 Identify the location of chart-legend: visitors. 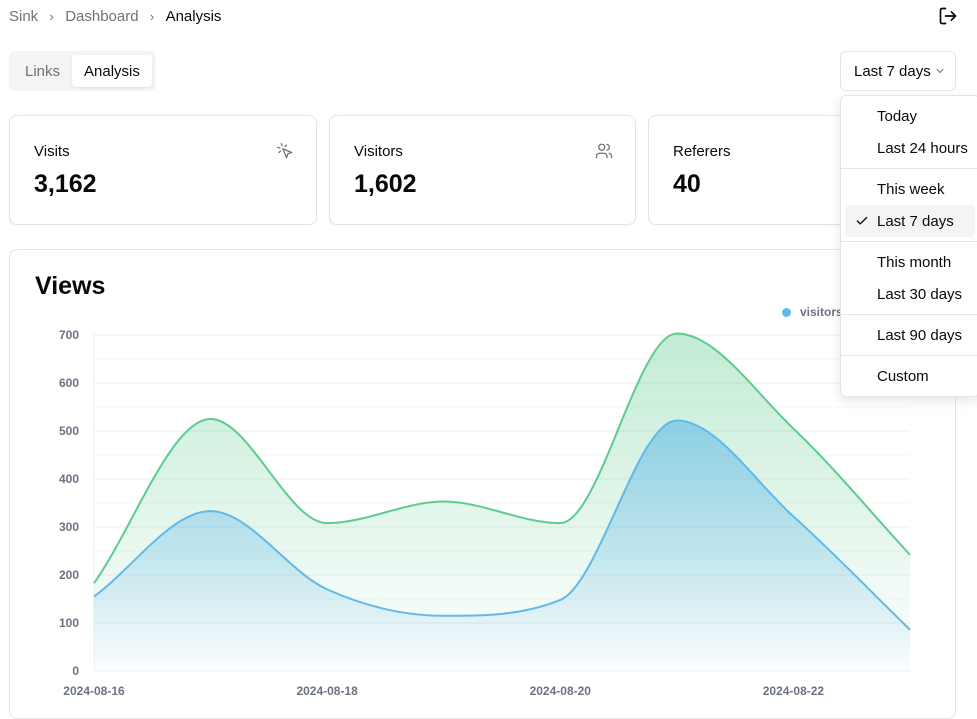
(812, 312).